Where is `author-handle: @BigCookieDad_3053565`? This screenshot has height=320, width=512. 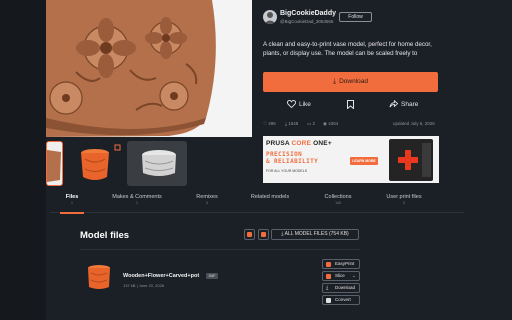
author-handle: @BigCookieDad_3053565 is located at coordinates (307, 21).